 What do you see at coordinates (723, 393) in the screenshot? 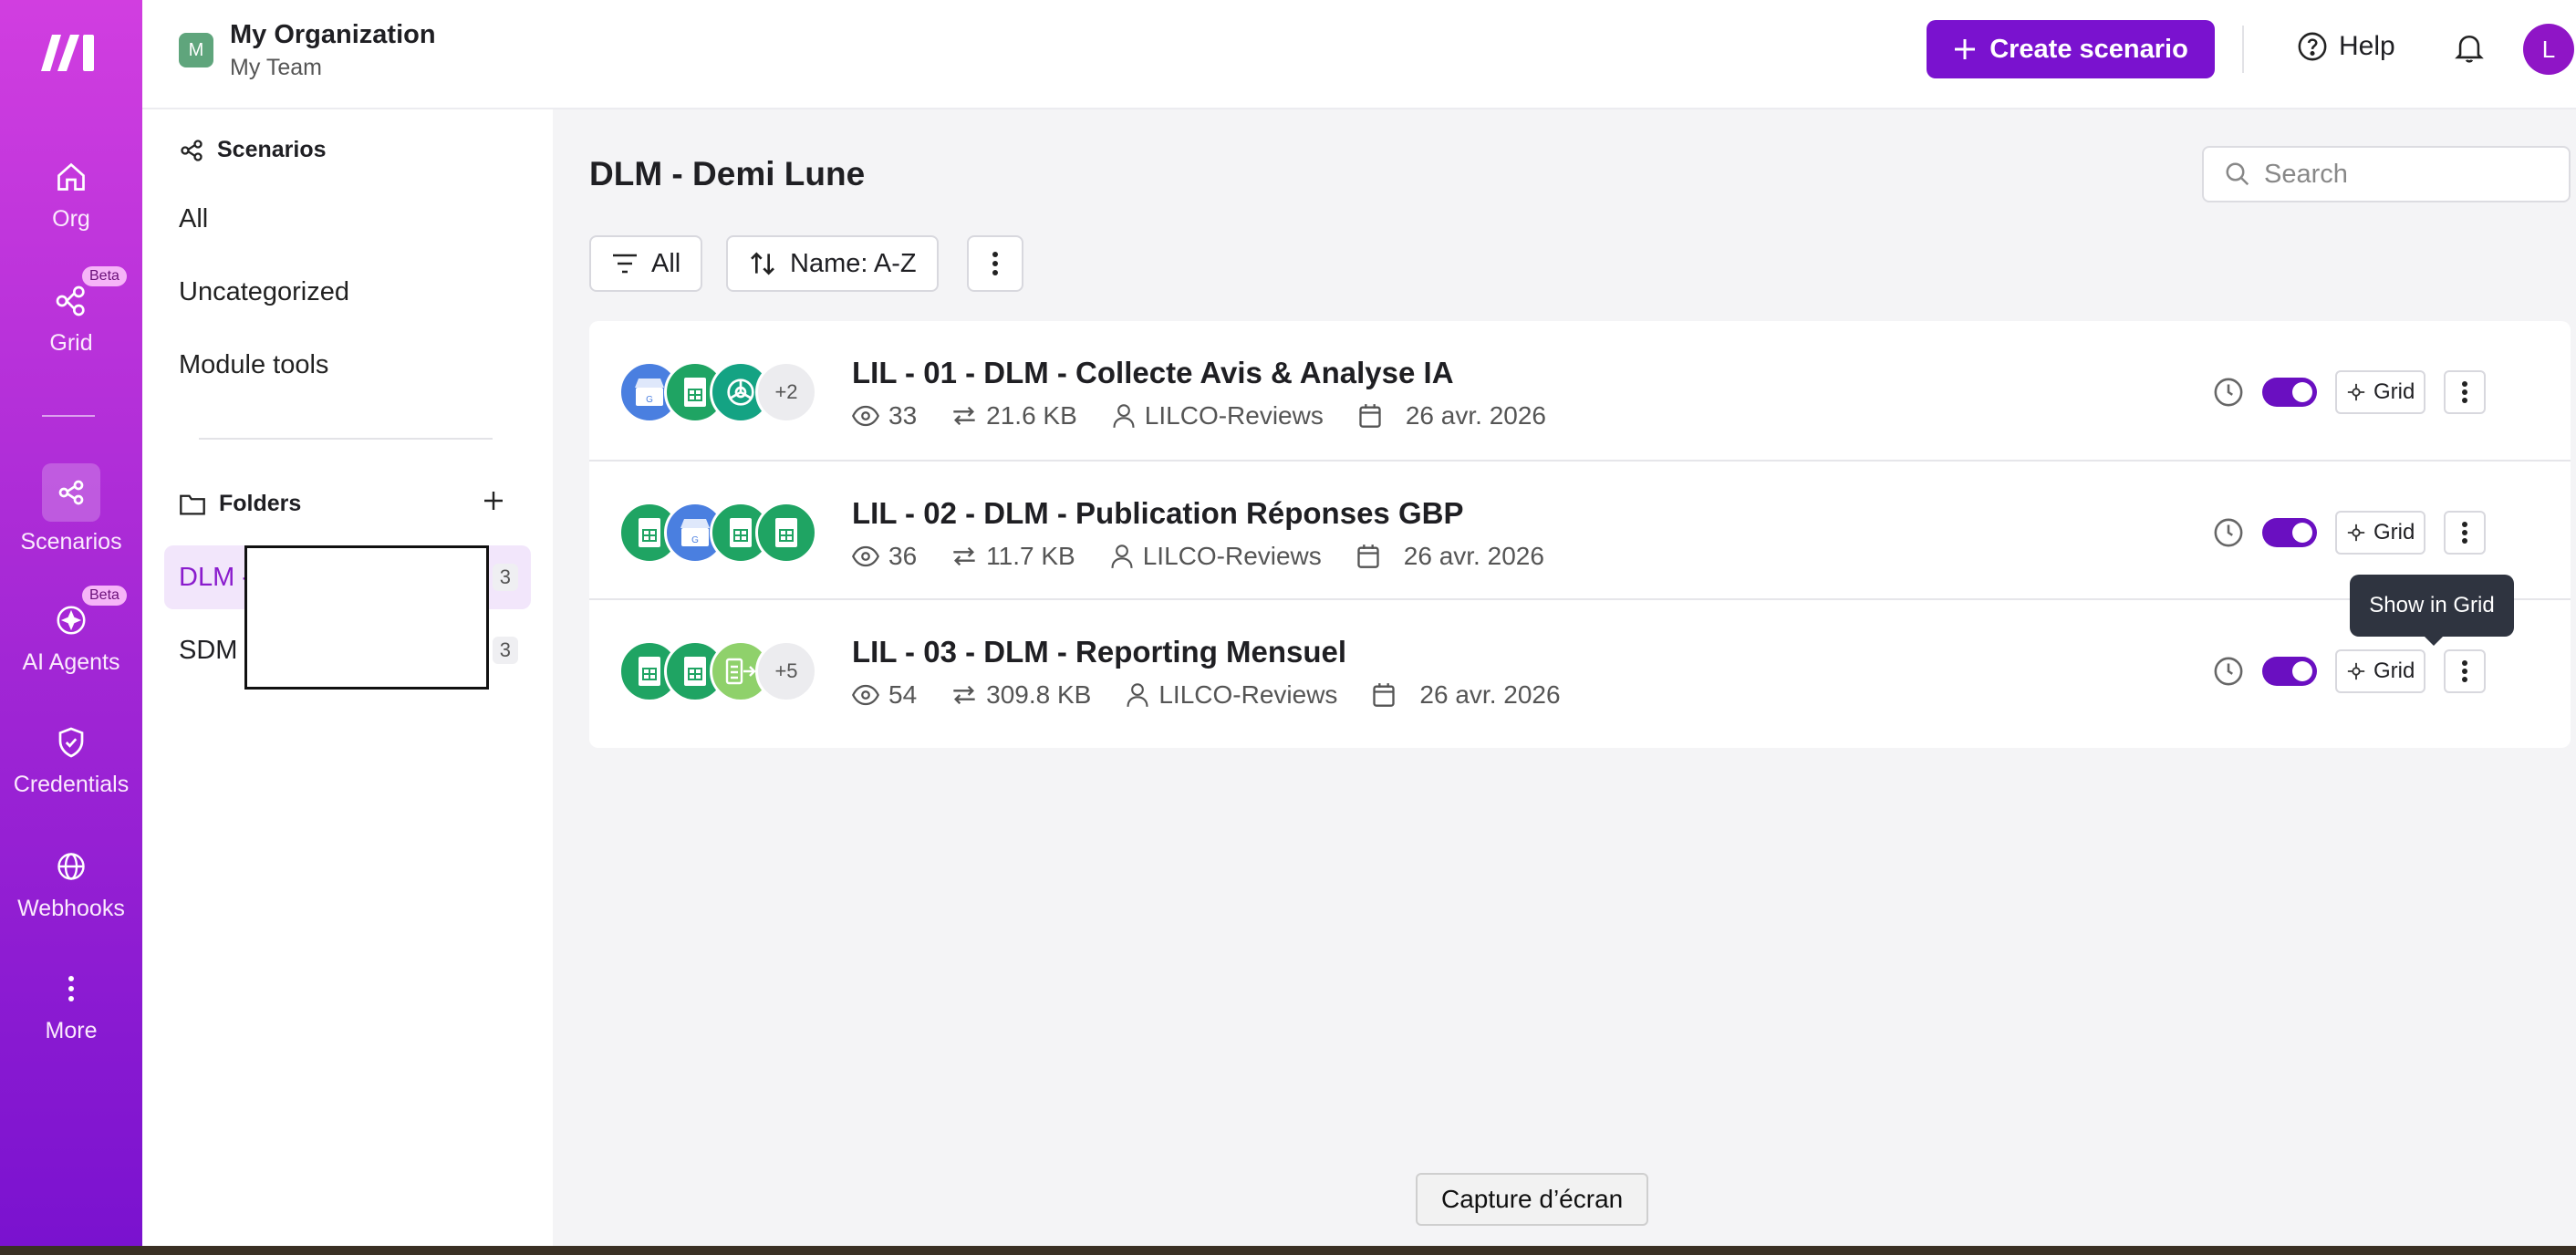
I see `app-icons: G +2` at bounding box center [723, 393].